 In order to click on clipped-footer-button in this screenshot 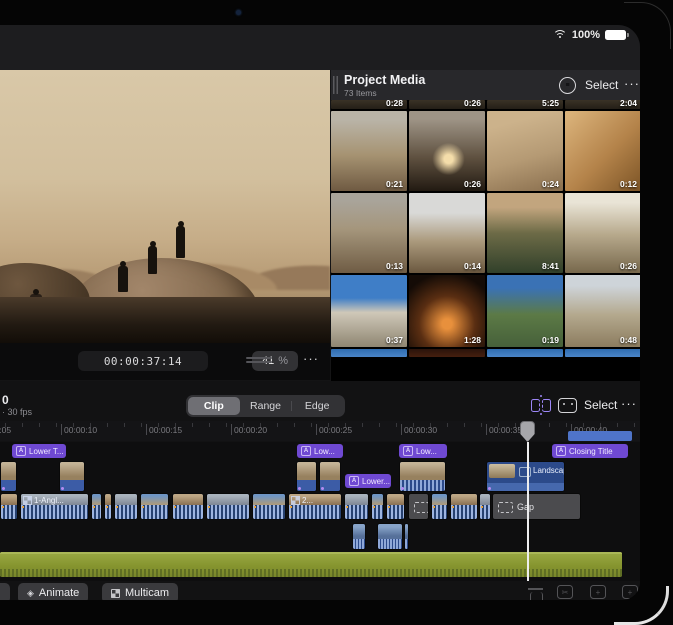, I will do `click(5, 591)`.